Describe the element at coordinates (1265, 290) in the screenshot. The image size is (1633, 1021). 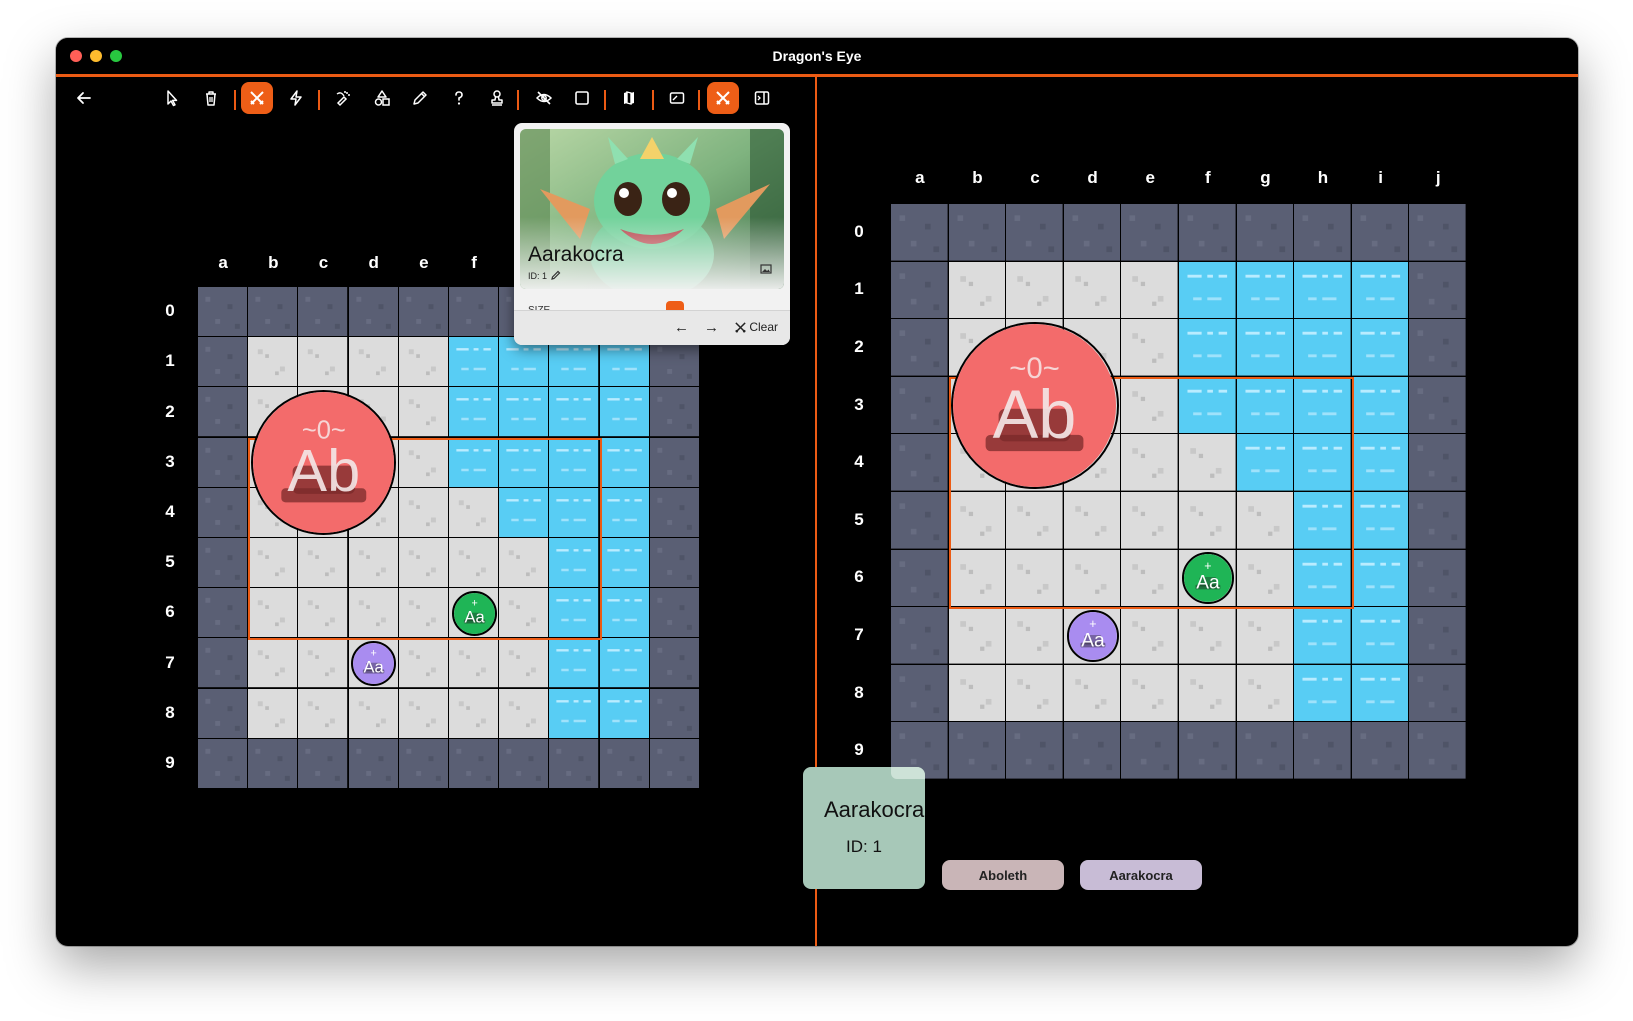
I see `map-tile-g1-water` at that location.